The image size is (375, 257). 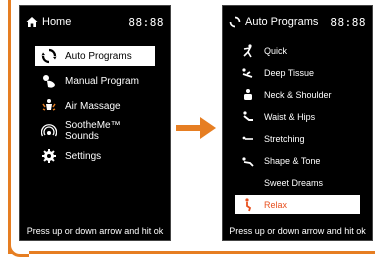 I want to click on menu-item-air-massage: Air Massage, so click(x=95, y=106).